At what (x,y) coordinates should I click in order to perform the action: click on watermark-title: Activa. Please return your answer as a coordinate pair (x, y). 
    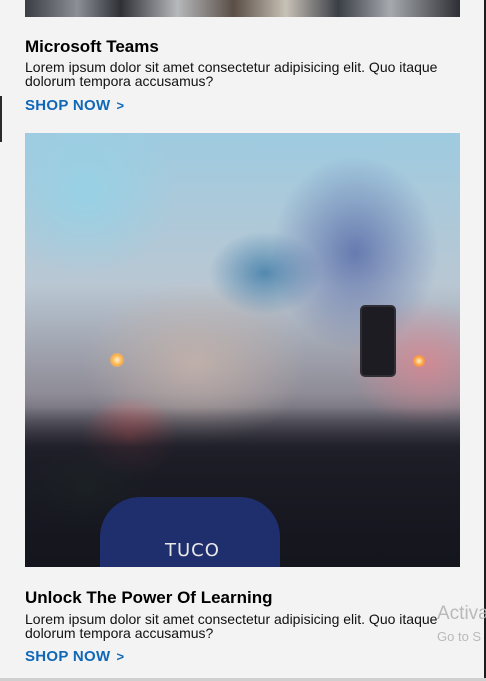
    Looking at the image, I should click on (461, 613).